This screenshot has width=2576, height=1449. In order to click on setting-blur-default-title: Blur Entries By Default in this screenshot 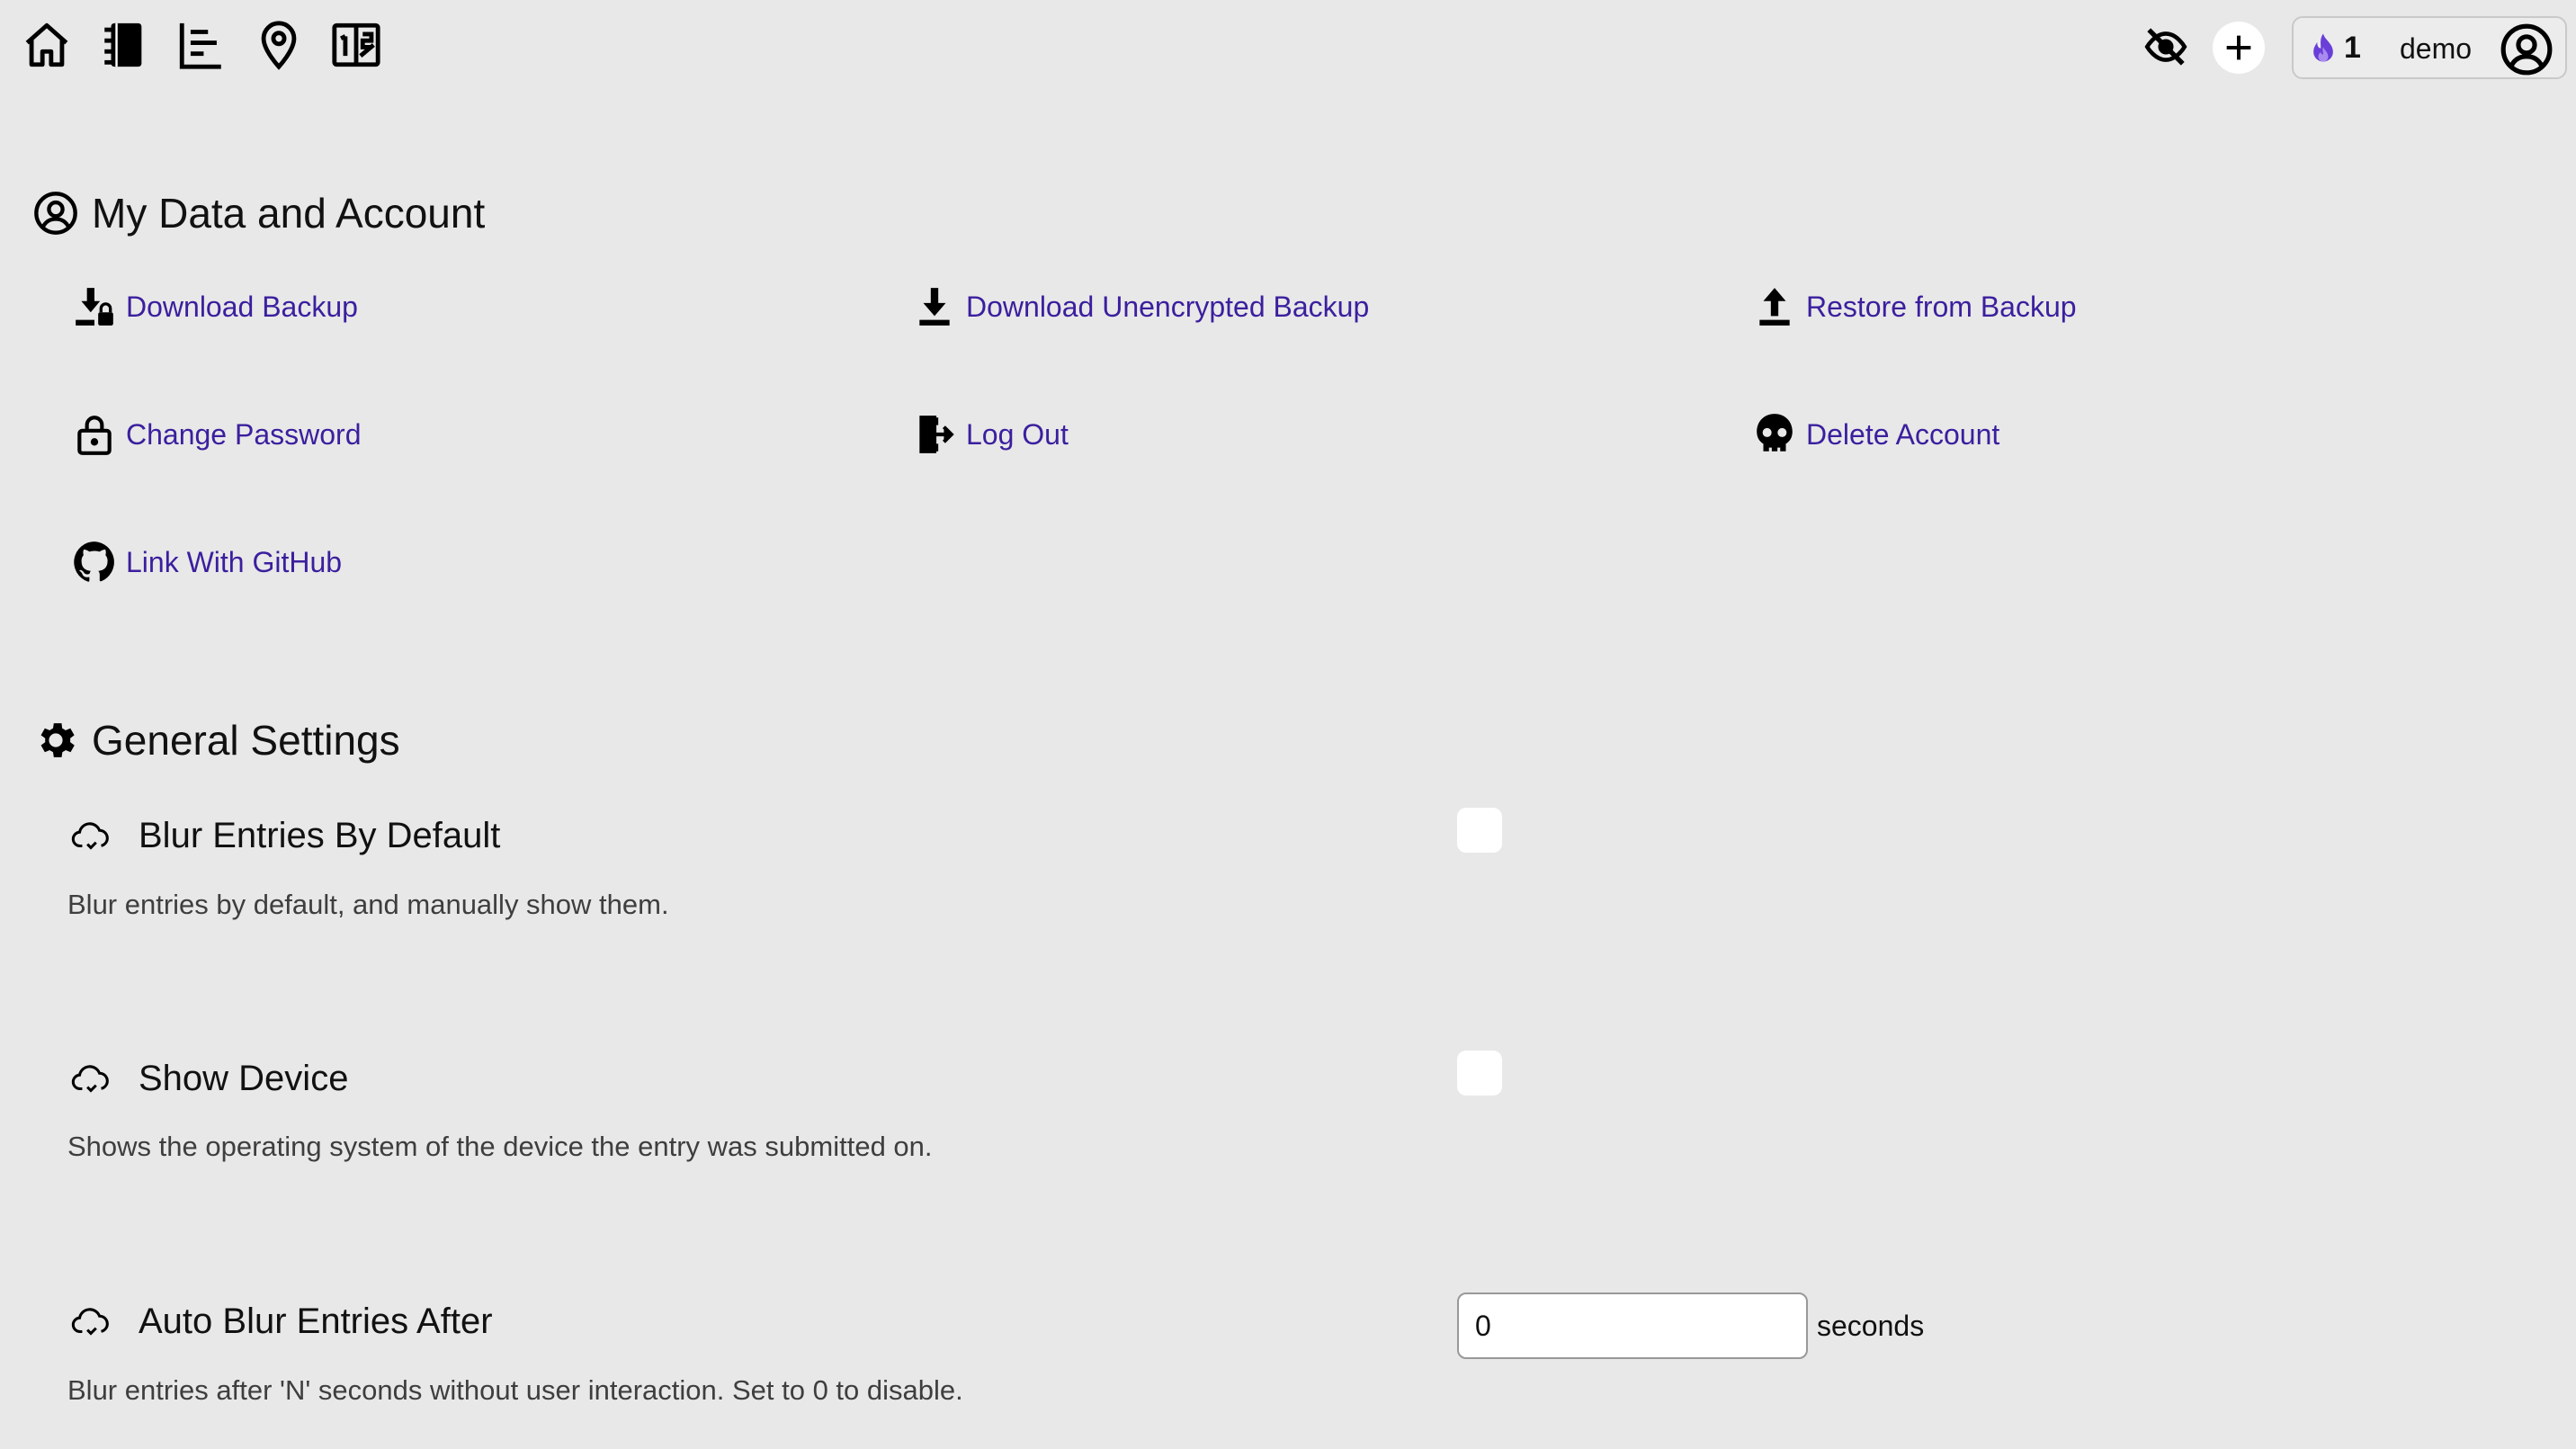, I will do `click(285, 835)`.